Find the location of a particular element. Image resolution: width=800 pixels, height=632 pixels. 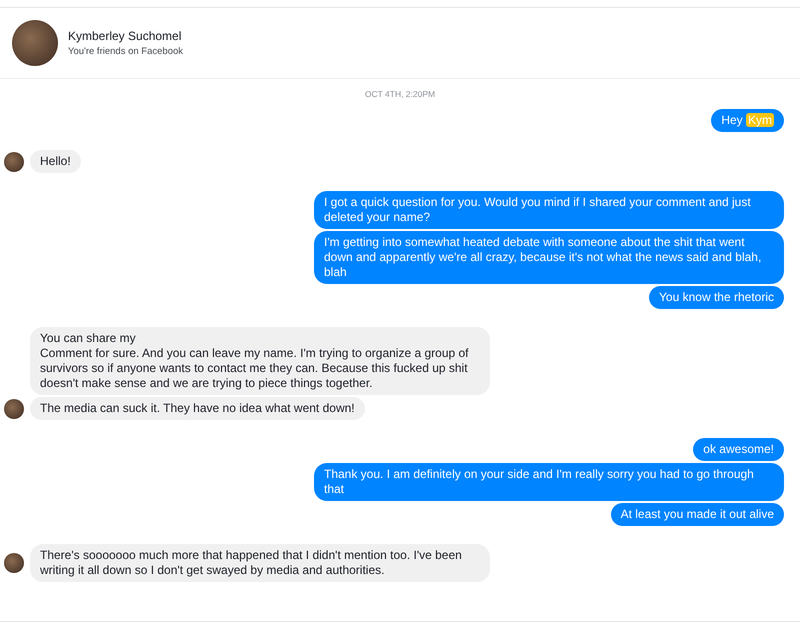

contact-subtitle: You're friends on Facebook is located at coordinates (126, 51).